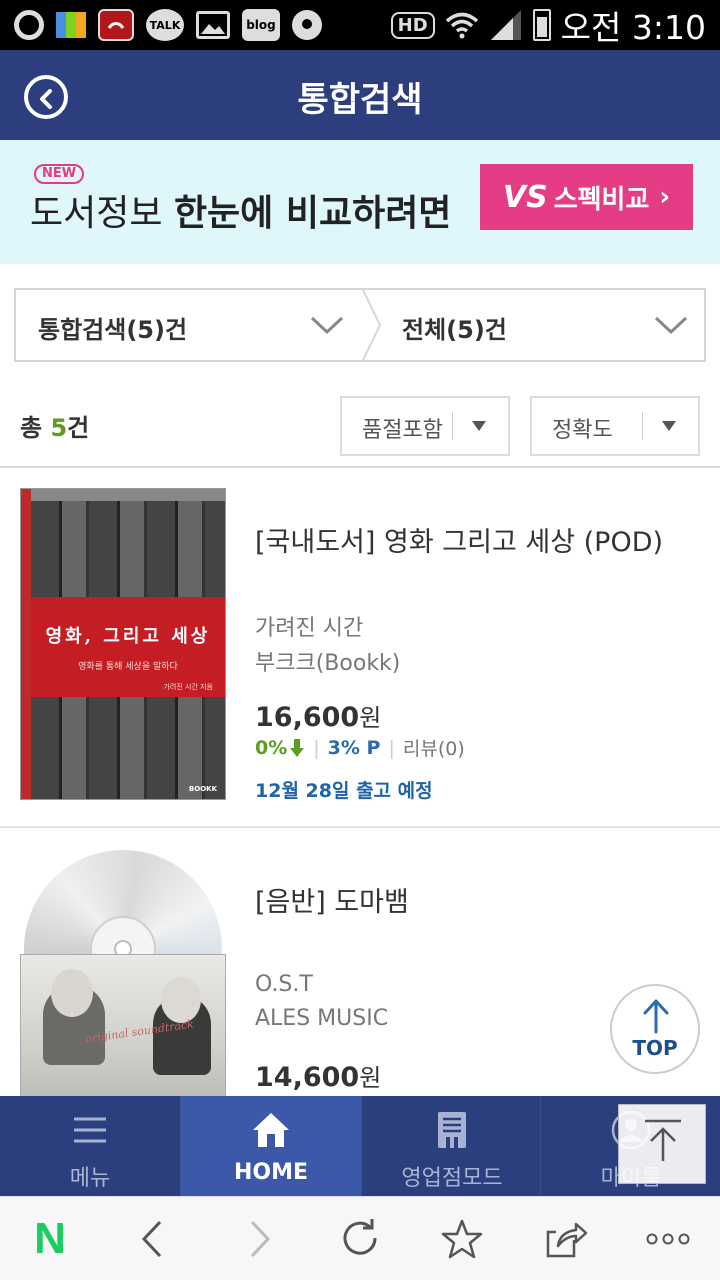 The height and width of the screenshot is (1280, 720). Describe the element at coordinates (307, 717) in the screenshot. I see `price-value: 16,600` at that location.